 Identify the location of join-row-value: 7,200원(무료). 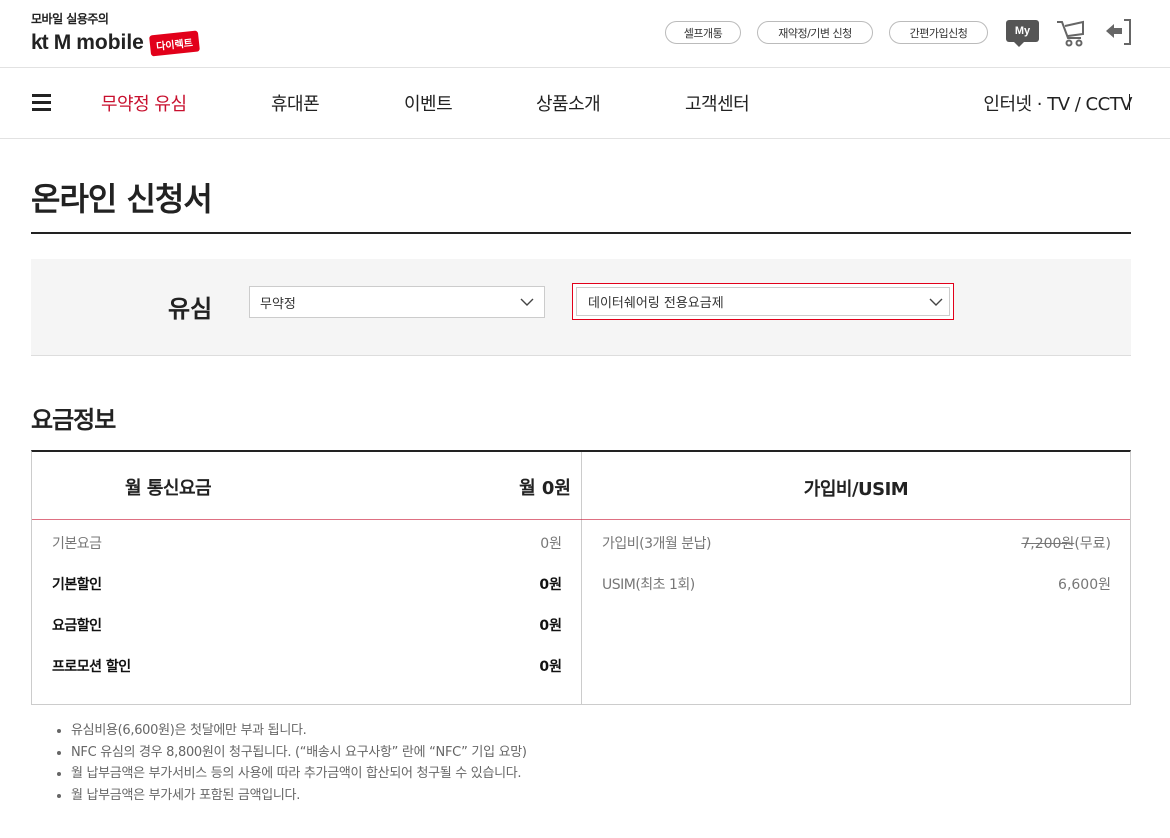
(1021, 543).